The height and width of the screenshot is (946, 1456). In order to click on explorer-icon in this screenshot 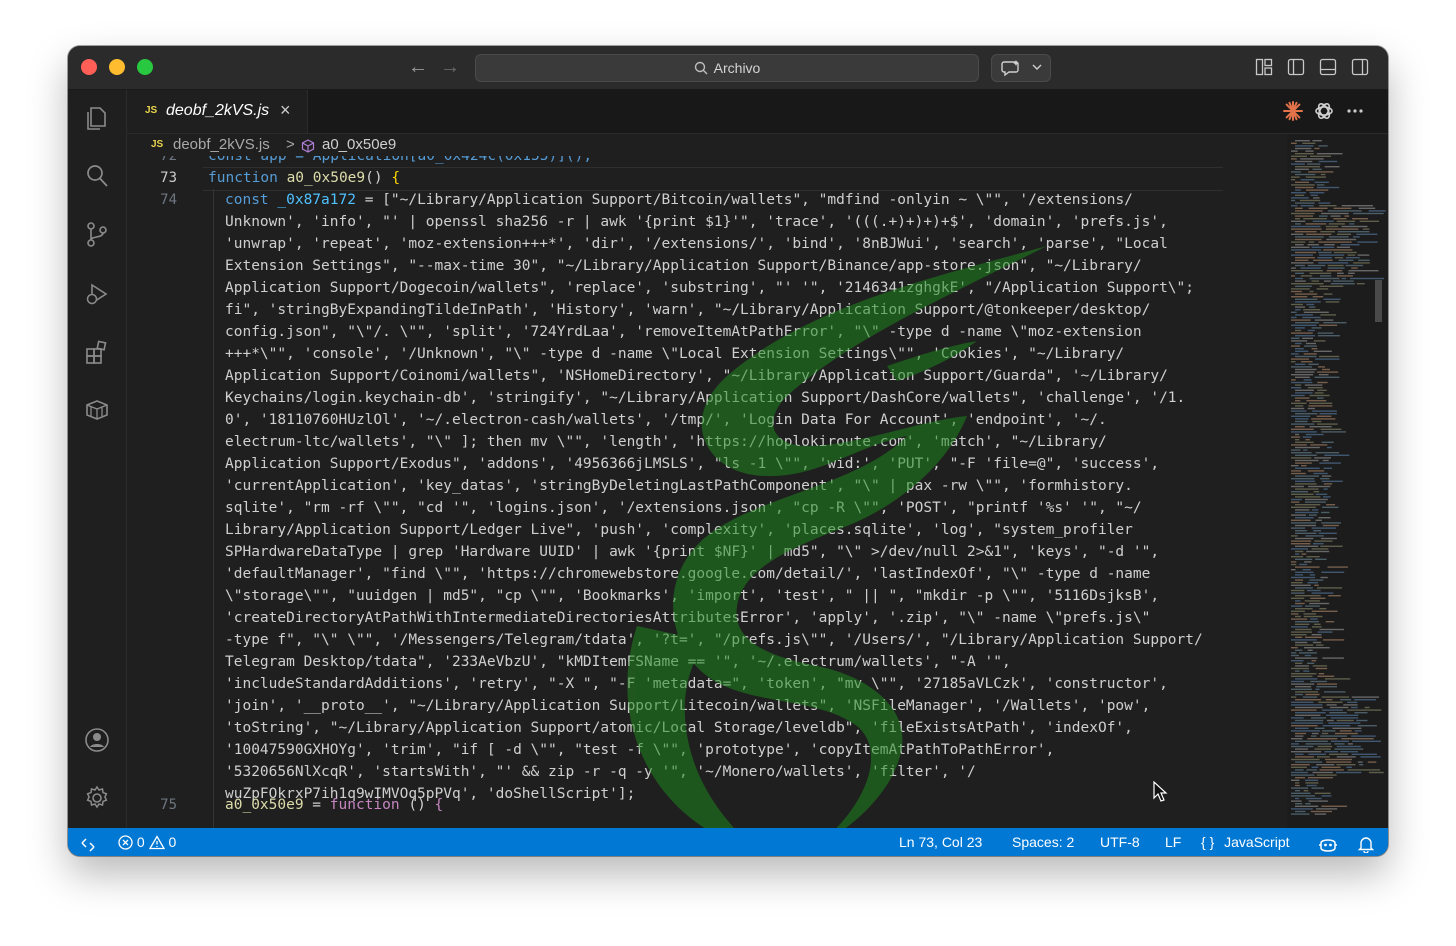, I will do `click(97, 118)`.